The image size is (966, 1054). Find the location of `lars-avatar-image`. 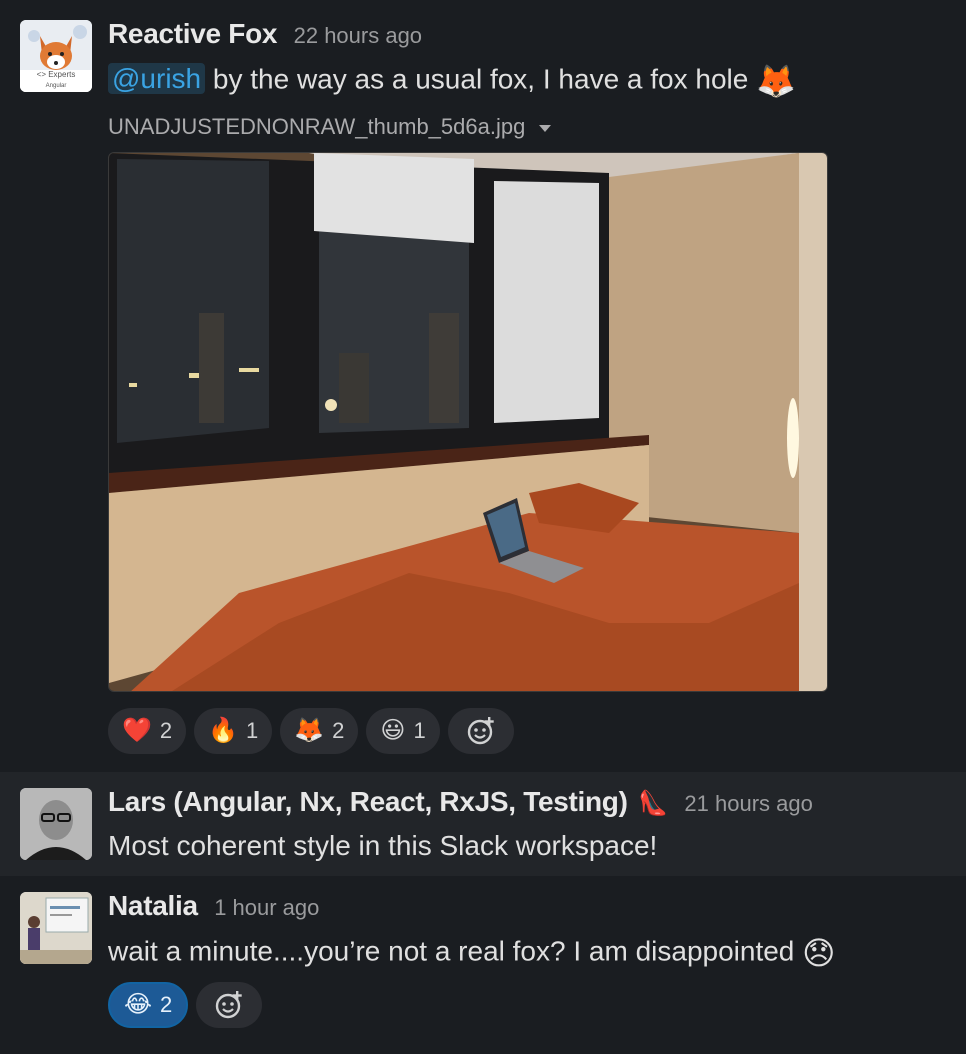

lars-avatar-image is located at coordinates (56, 824).